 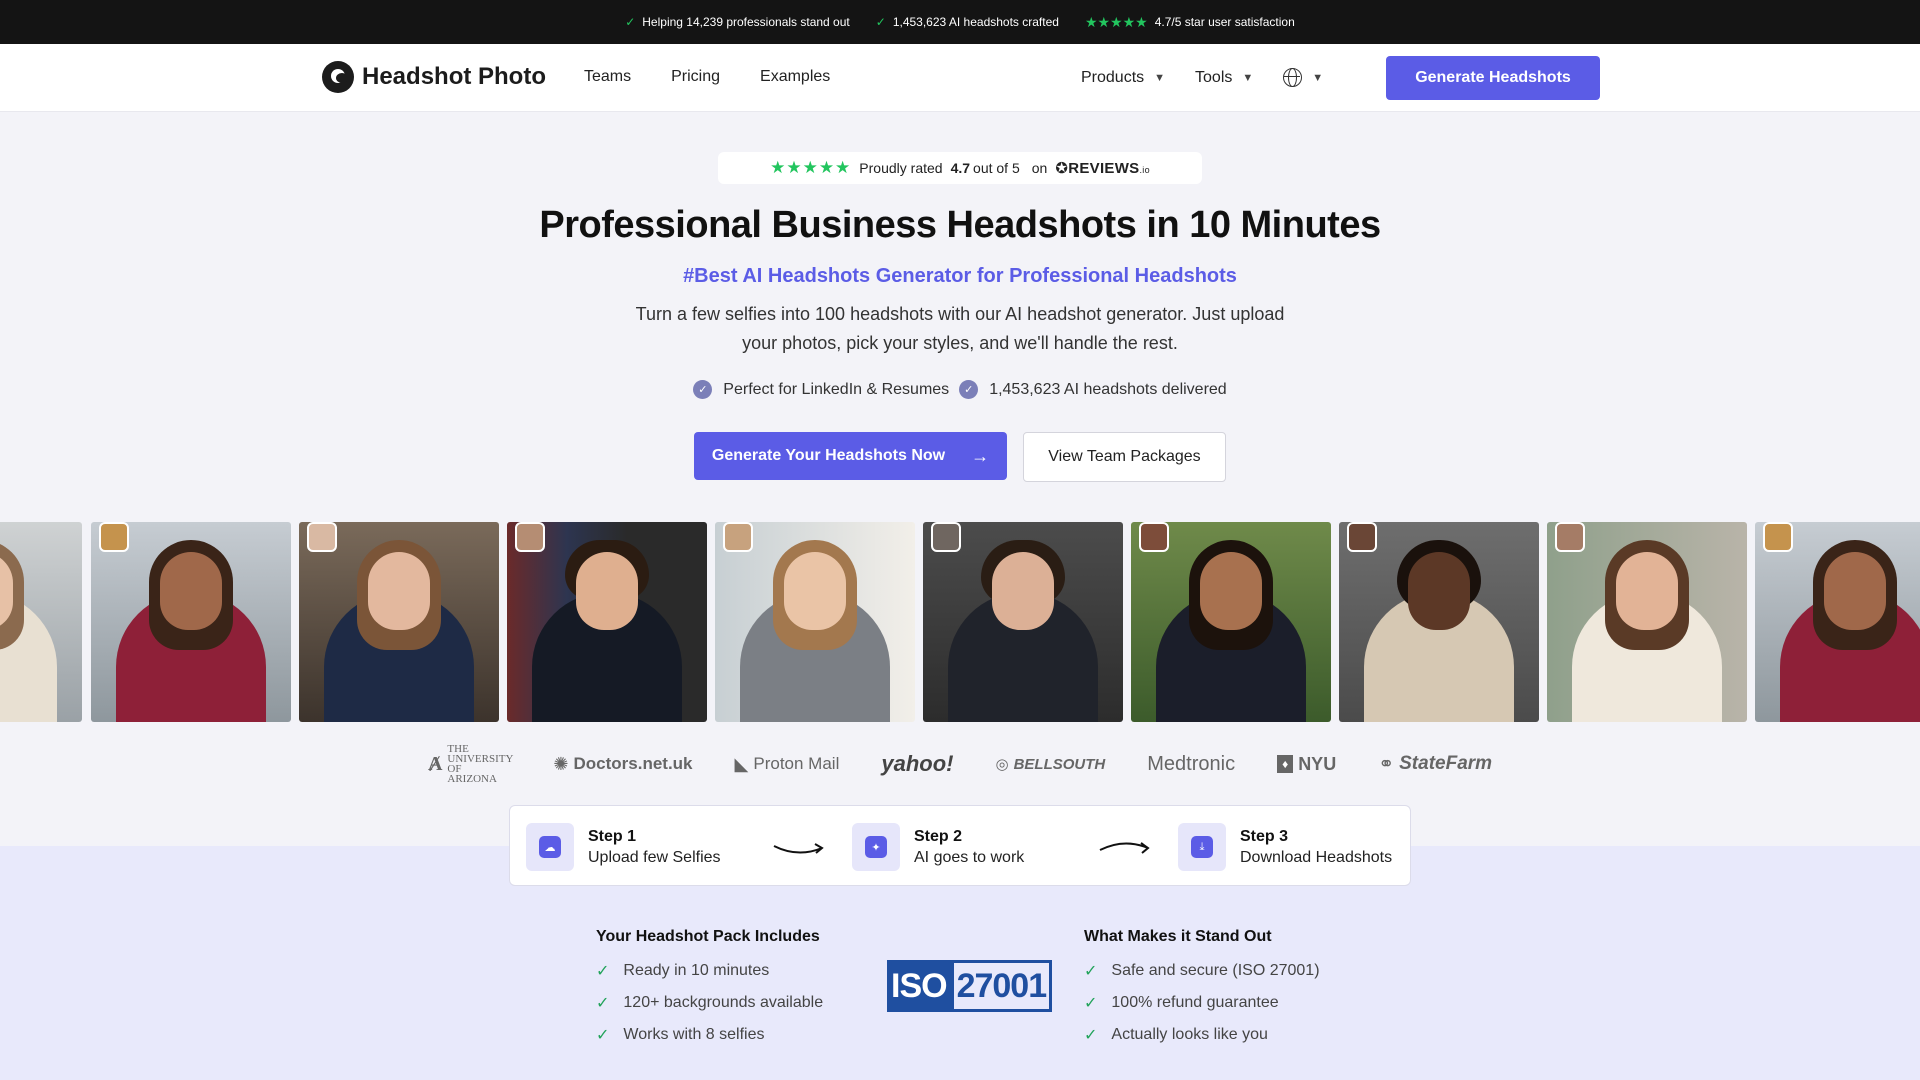 What do you see at coordinates (338, 77) in the screenshot?
I see `brand-logo-icon` at bounding box center [338, 77].